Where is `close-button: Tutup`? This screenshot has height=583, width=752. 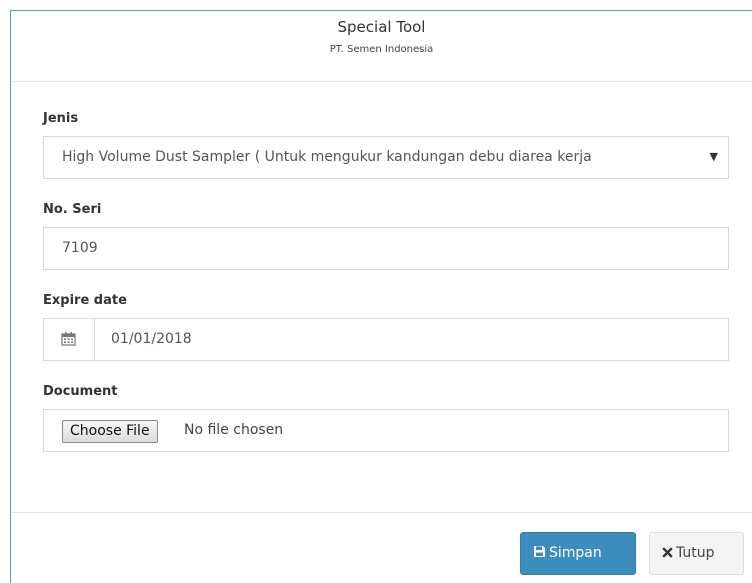 close-button: Tutup is located at coordinates (696, 553).